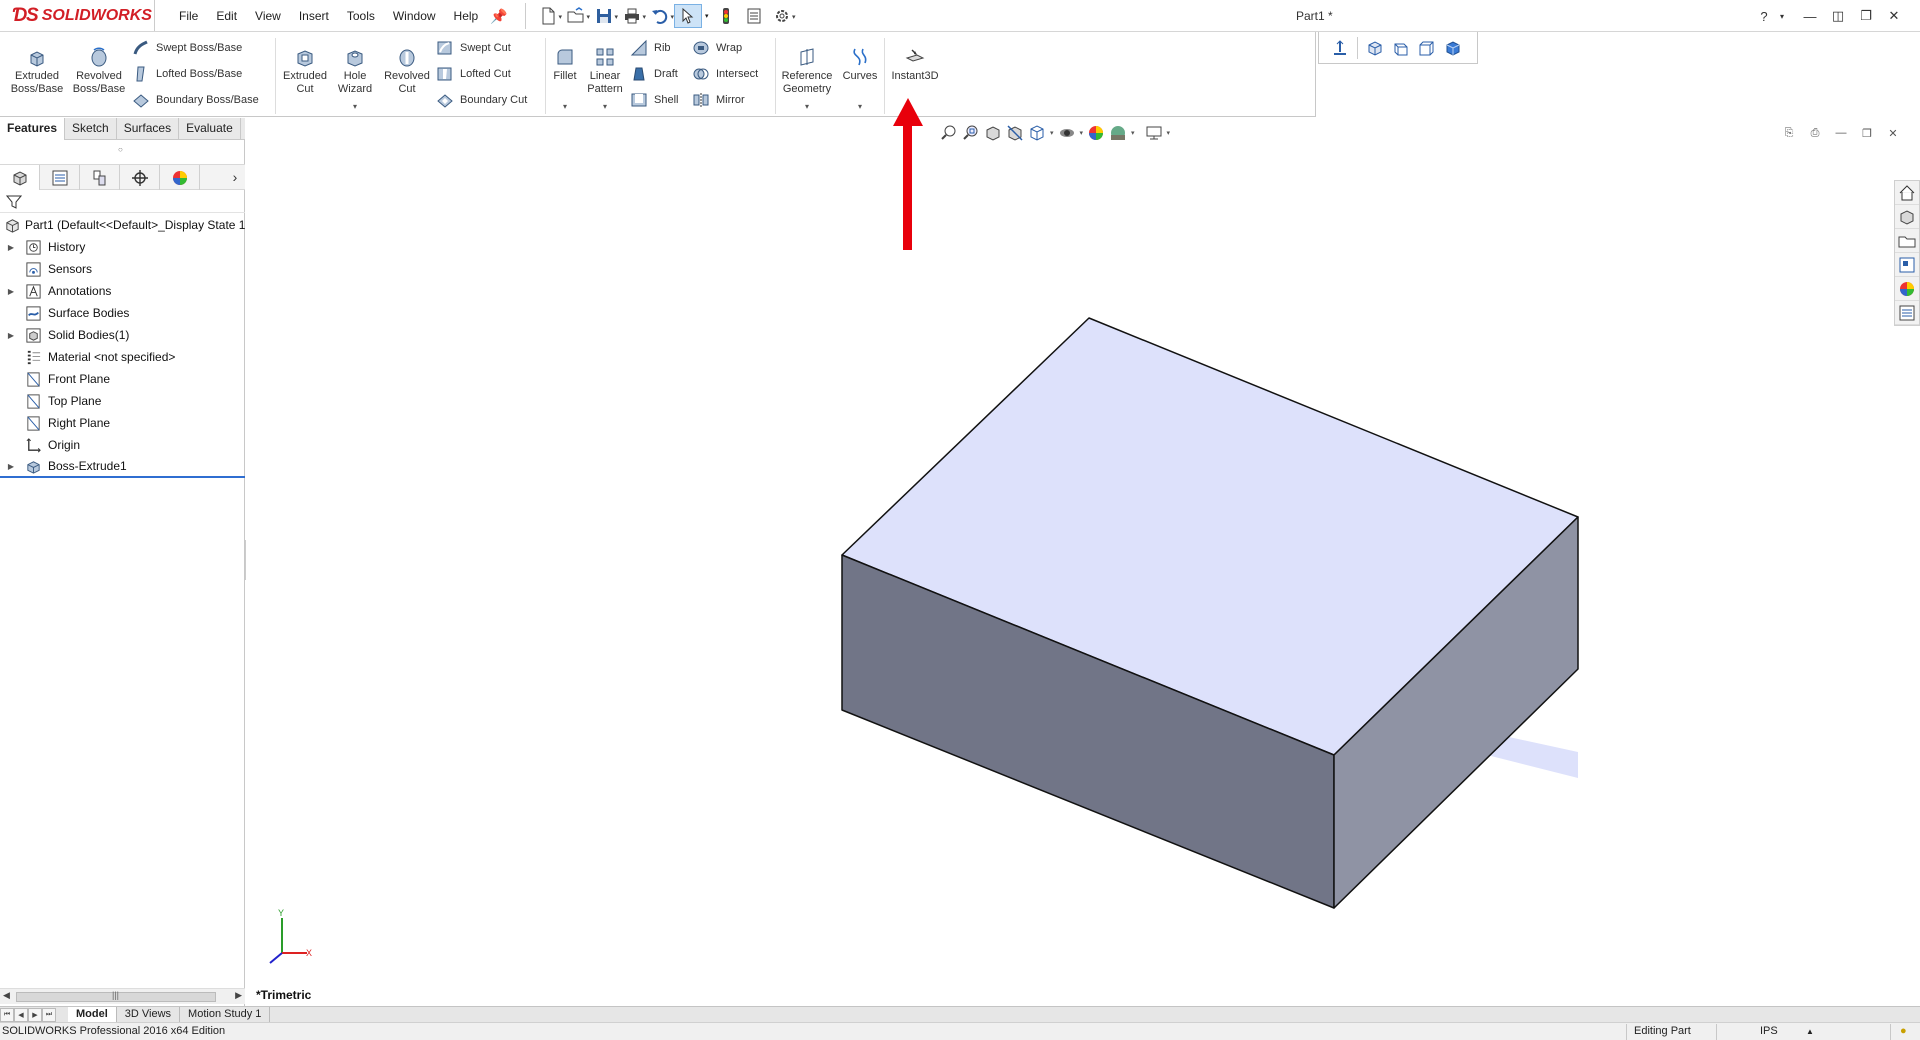 The height and width of the screenshot is (1040, 1920). I want to click on hole-wizard-dropdown-icon: ▾, so click(355, 106).